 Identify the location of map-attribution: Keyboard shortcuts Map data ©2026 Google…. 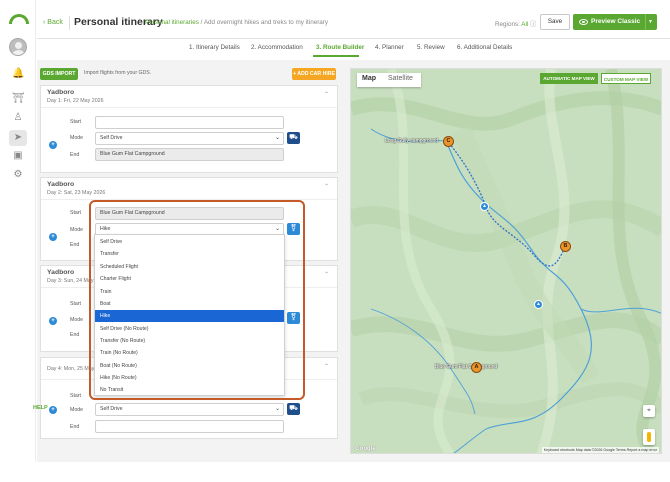
(600, 450).